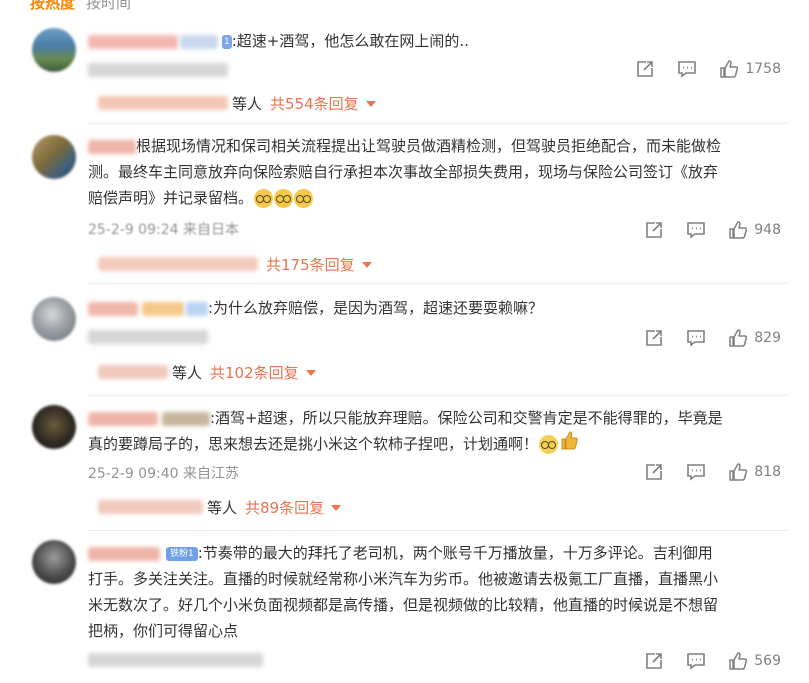 This screenshot has height=683, width=809. I want to click on comment-text-line: 真的要蹲局子的，思来想去还是挑小米这个软柿子捏吧，计划通啊！, so click(313, 444).